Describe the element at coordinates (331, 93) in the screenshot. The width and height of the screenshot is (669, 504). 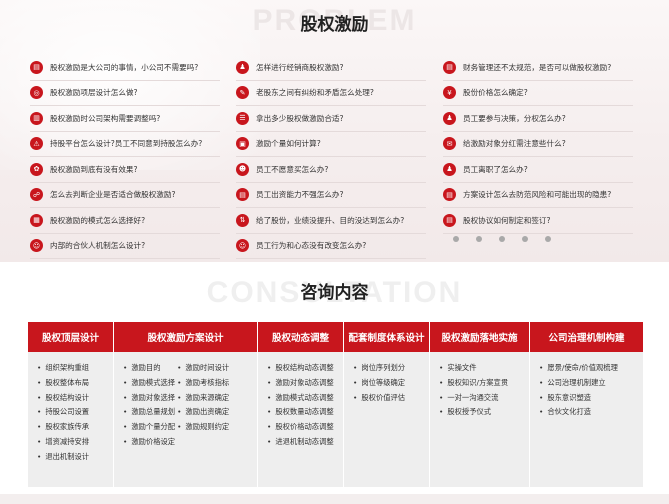
I see `question-item: ✎ 老股东之间有纠纷和矛盾怎么处理?` at that location.